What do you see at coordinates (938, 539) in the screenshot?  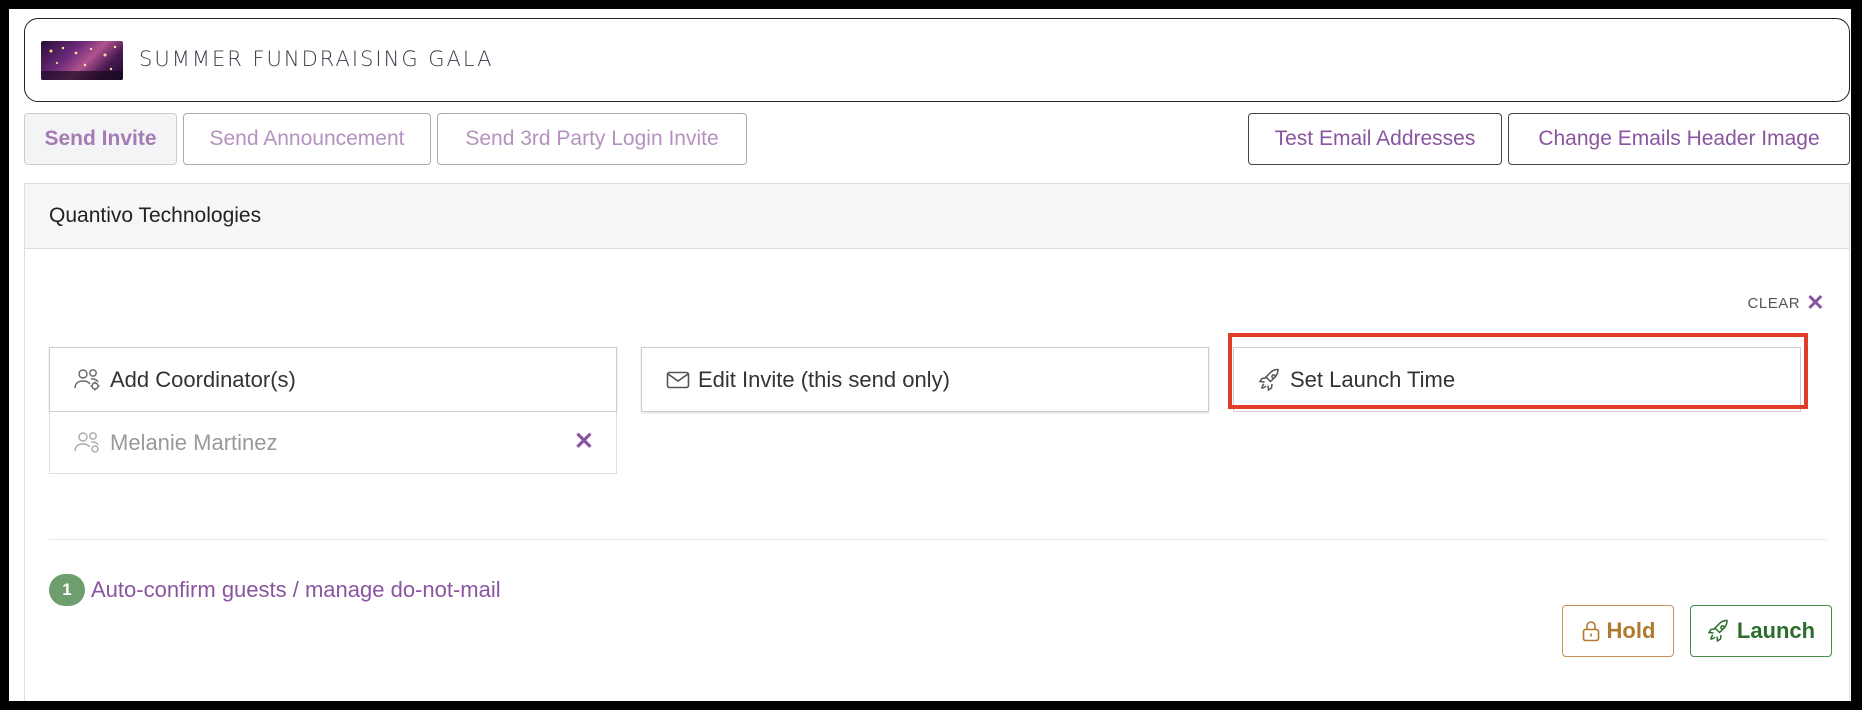 I see `divider` at bounding box center [938, 539].